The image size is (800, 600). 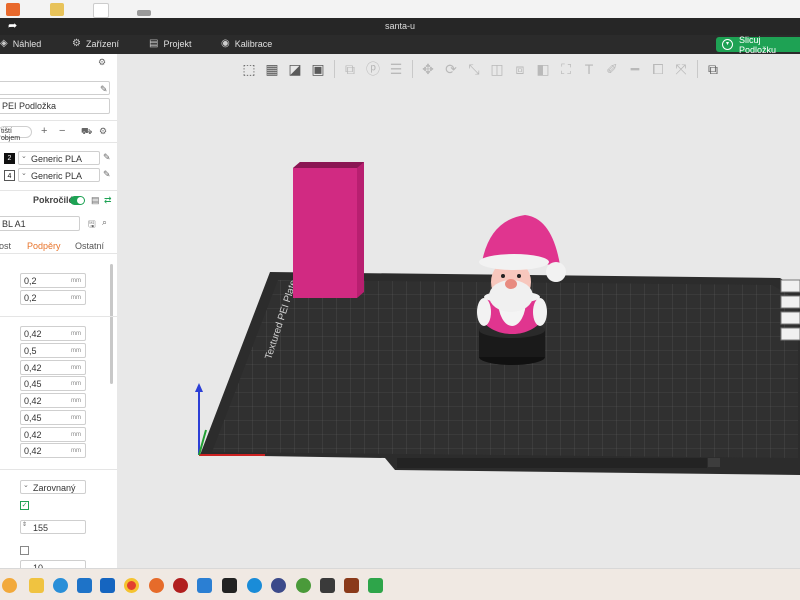 What do you see at coordinates (318, 69) in the screenshot?
I see `arrange-icon: ▣` at bounding box center [318, 69].